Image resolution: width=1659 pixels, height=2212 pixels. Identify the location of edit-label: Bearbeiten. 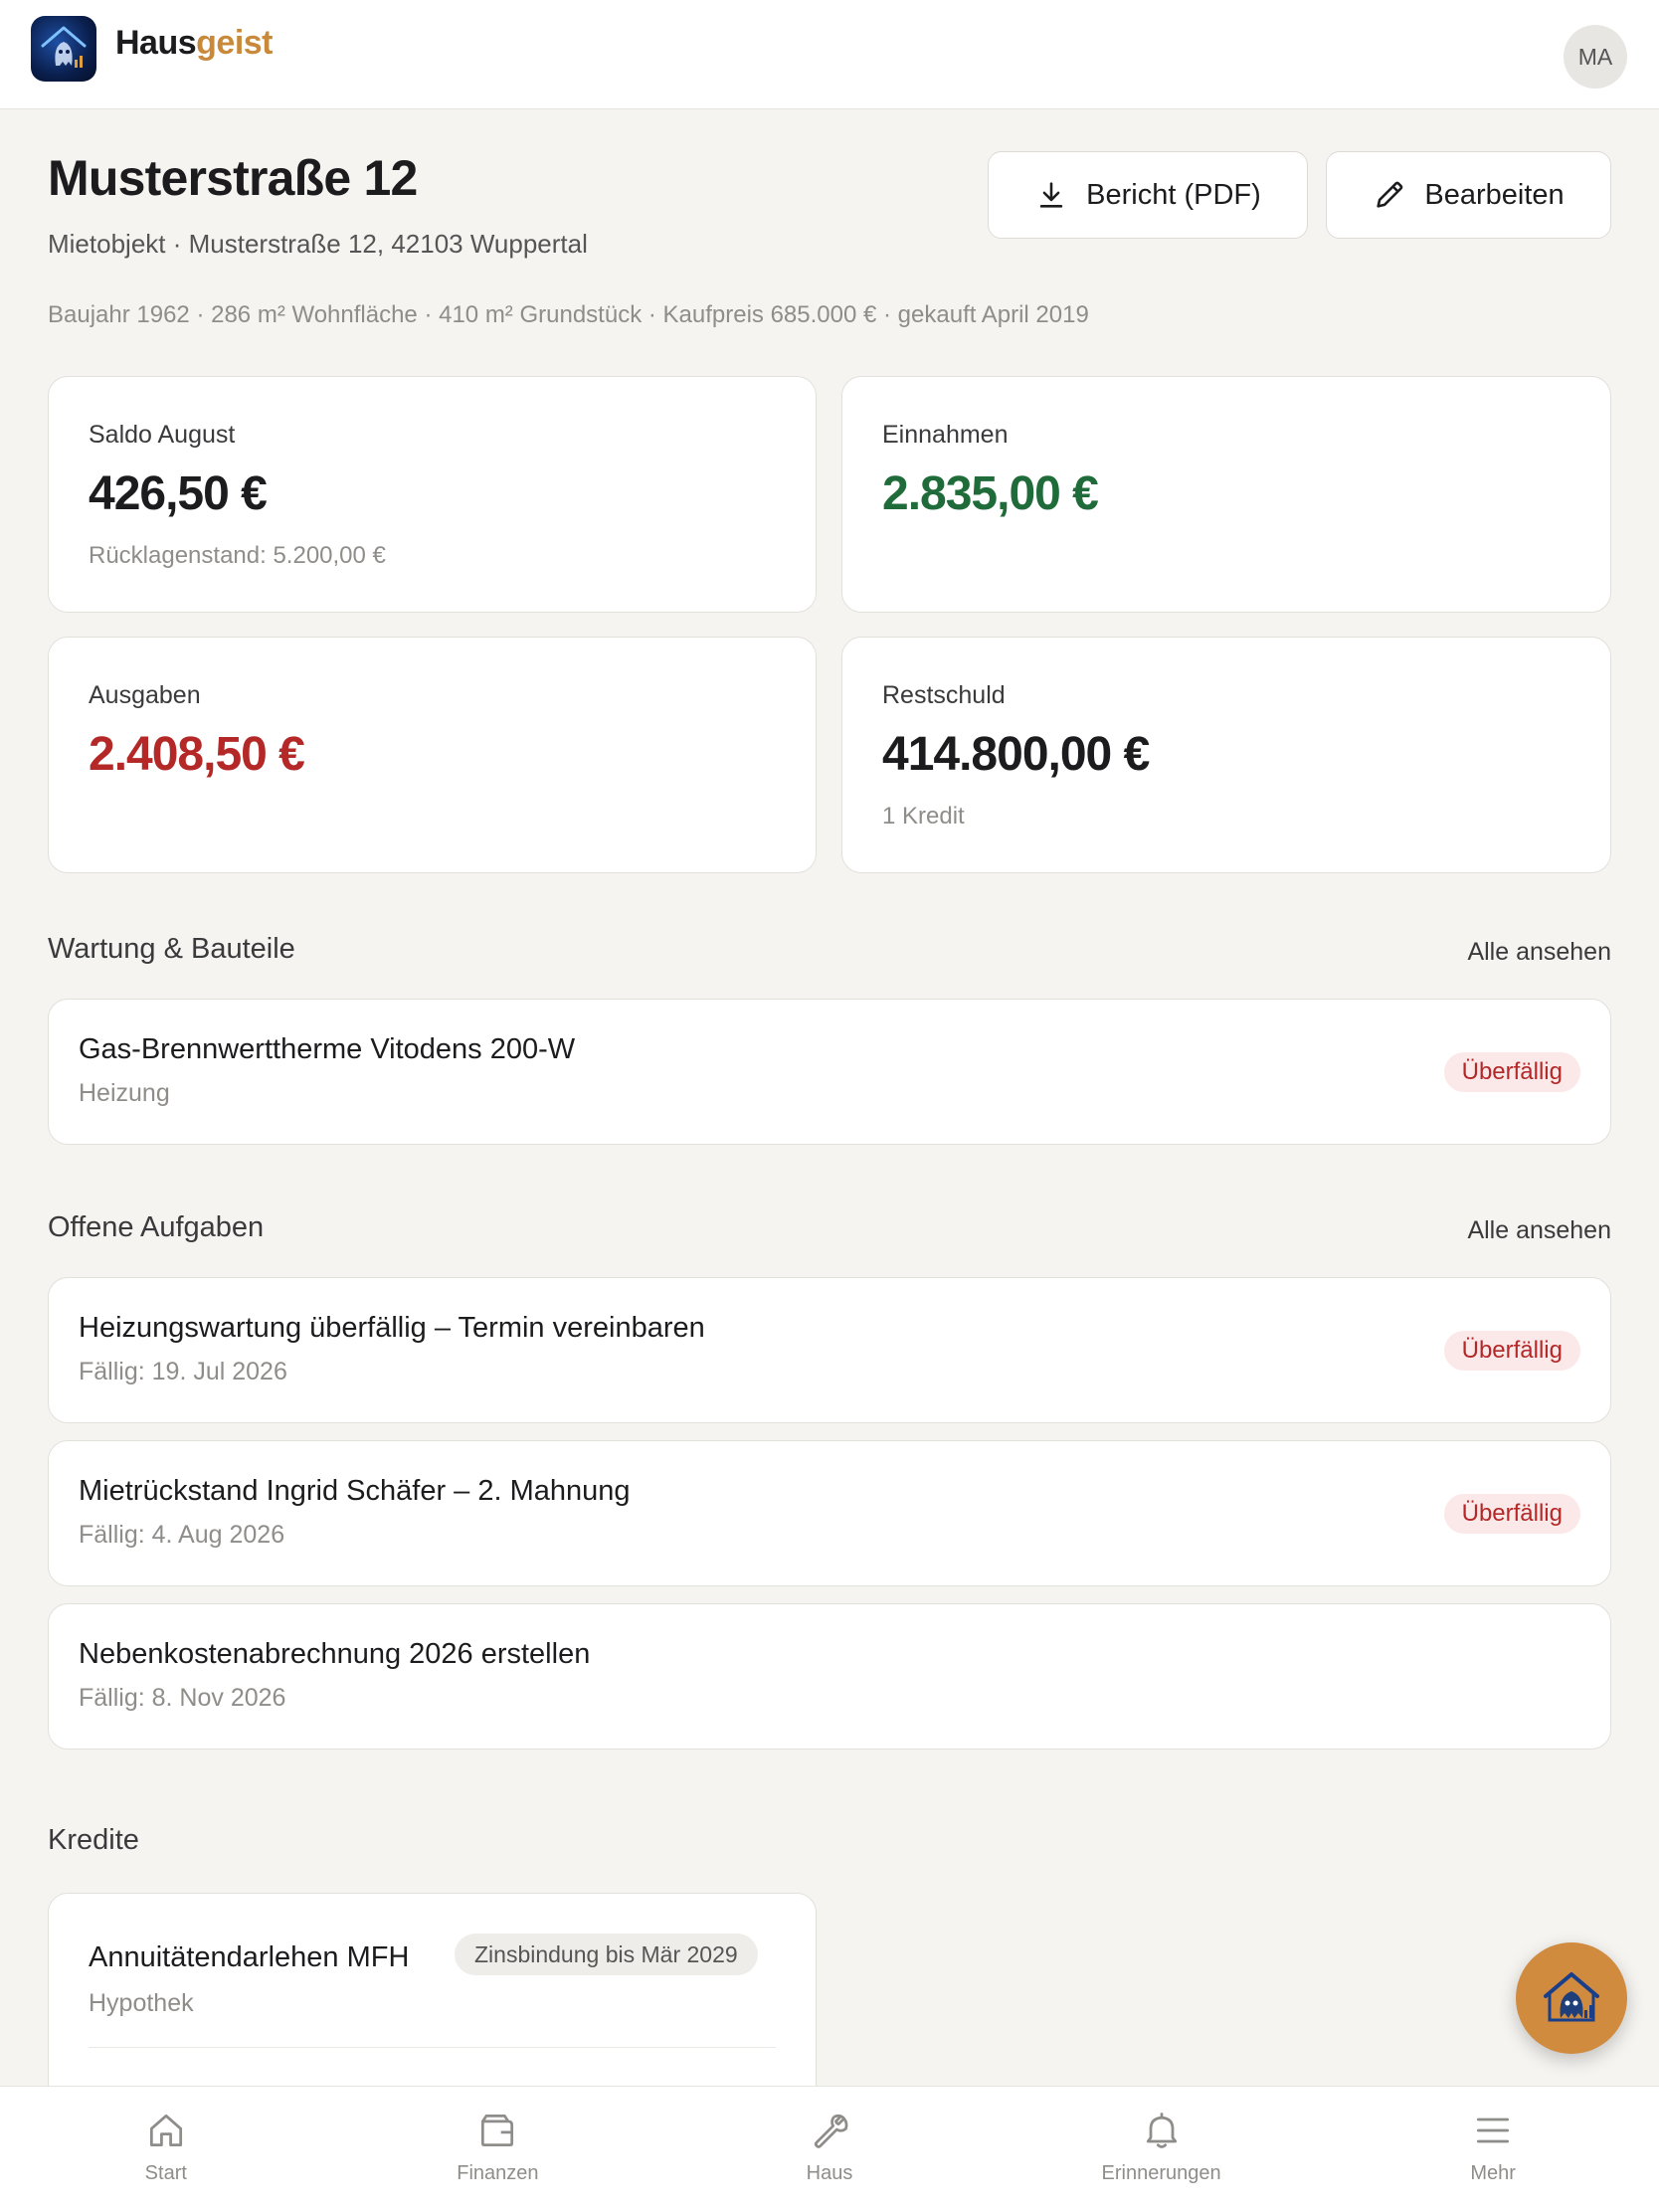
(1494, 194).